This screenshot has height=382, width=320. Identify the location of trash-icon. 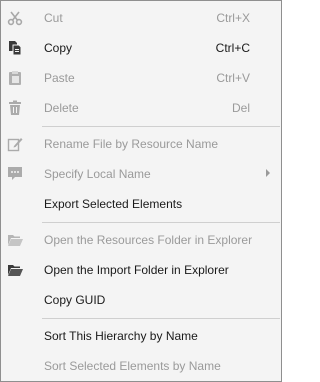
(15, 107).